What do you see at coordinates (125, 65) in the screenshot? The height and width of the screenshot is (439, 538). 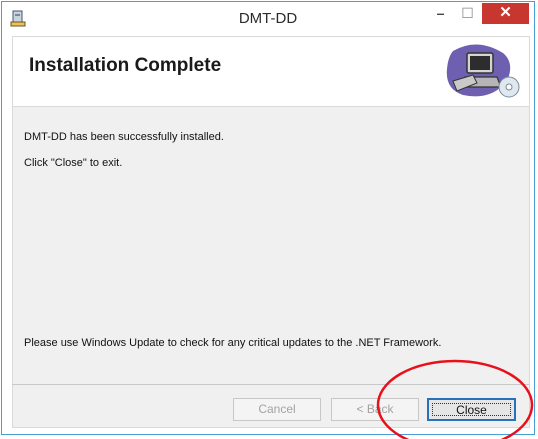 I see `page-title: Installation Complete` at bounding box center [125, 65].